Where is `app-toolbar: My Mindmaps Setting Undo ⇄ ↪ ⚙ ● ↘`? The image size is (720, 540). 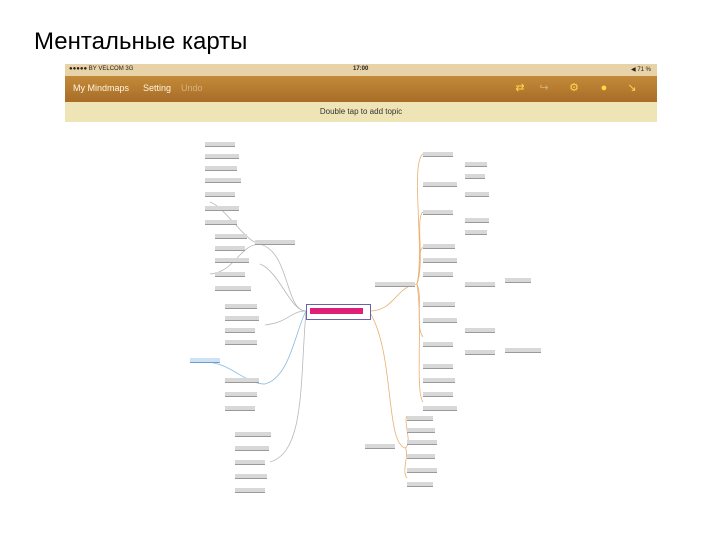 app-toolbar: My Mindmaps Setting Undo ⇄ ↪ ⚙ ● ↘ is located at coordinates (361, 89).